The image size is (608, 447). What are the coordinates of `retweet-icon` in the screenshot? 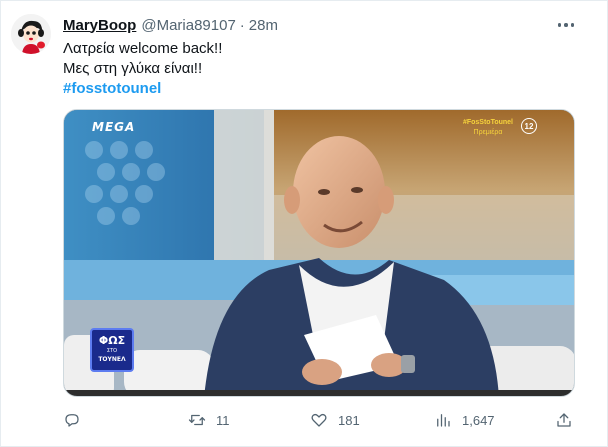 It's located at (197, 420).